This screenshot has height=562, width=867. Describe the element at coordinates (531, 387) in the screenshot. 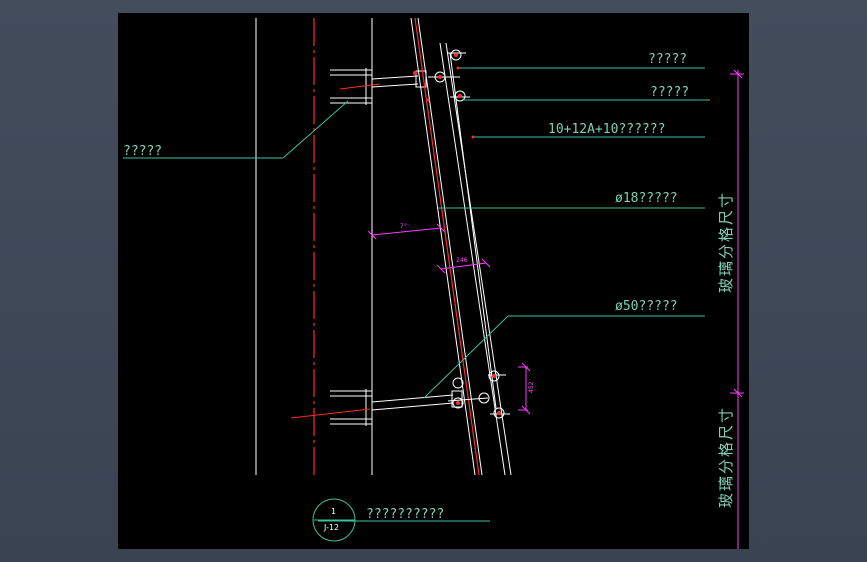

I see `dim-452-label: 452` at that location.